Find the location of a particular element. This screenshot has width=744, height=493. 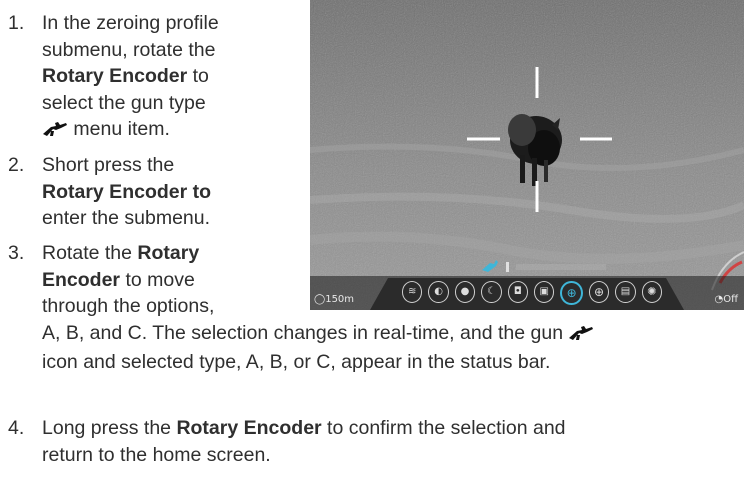

step-number: 2. is located at coordinates (16, 165).